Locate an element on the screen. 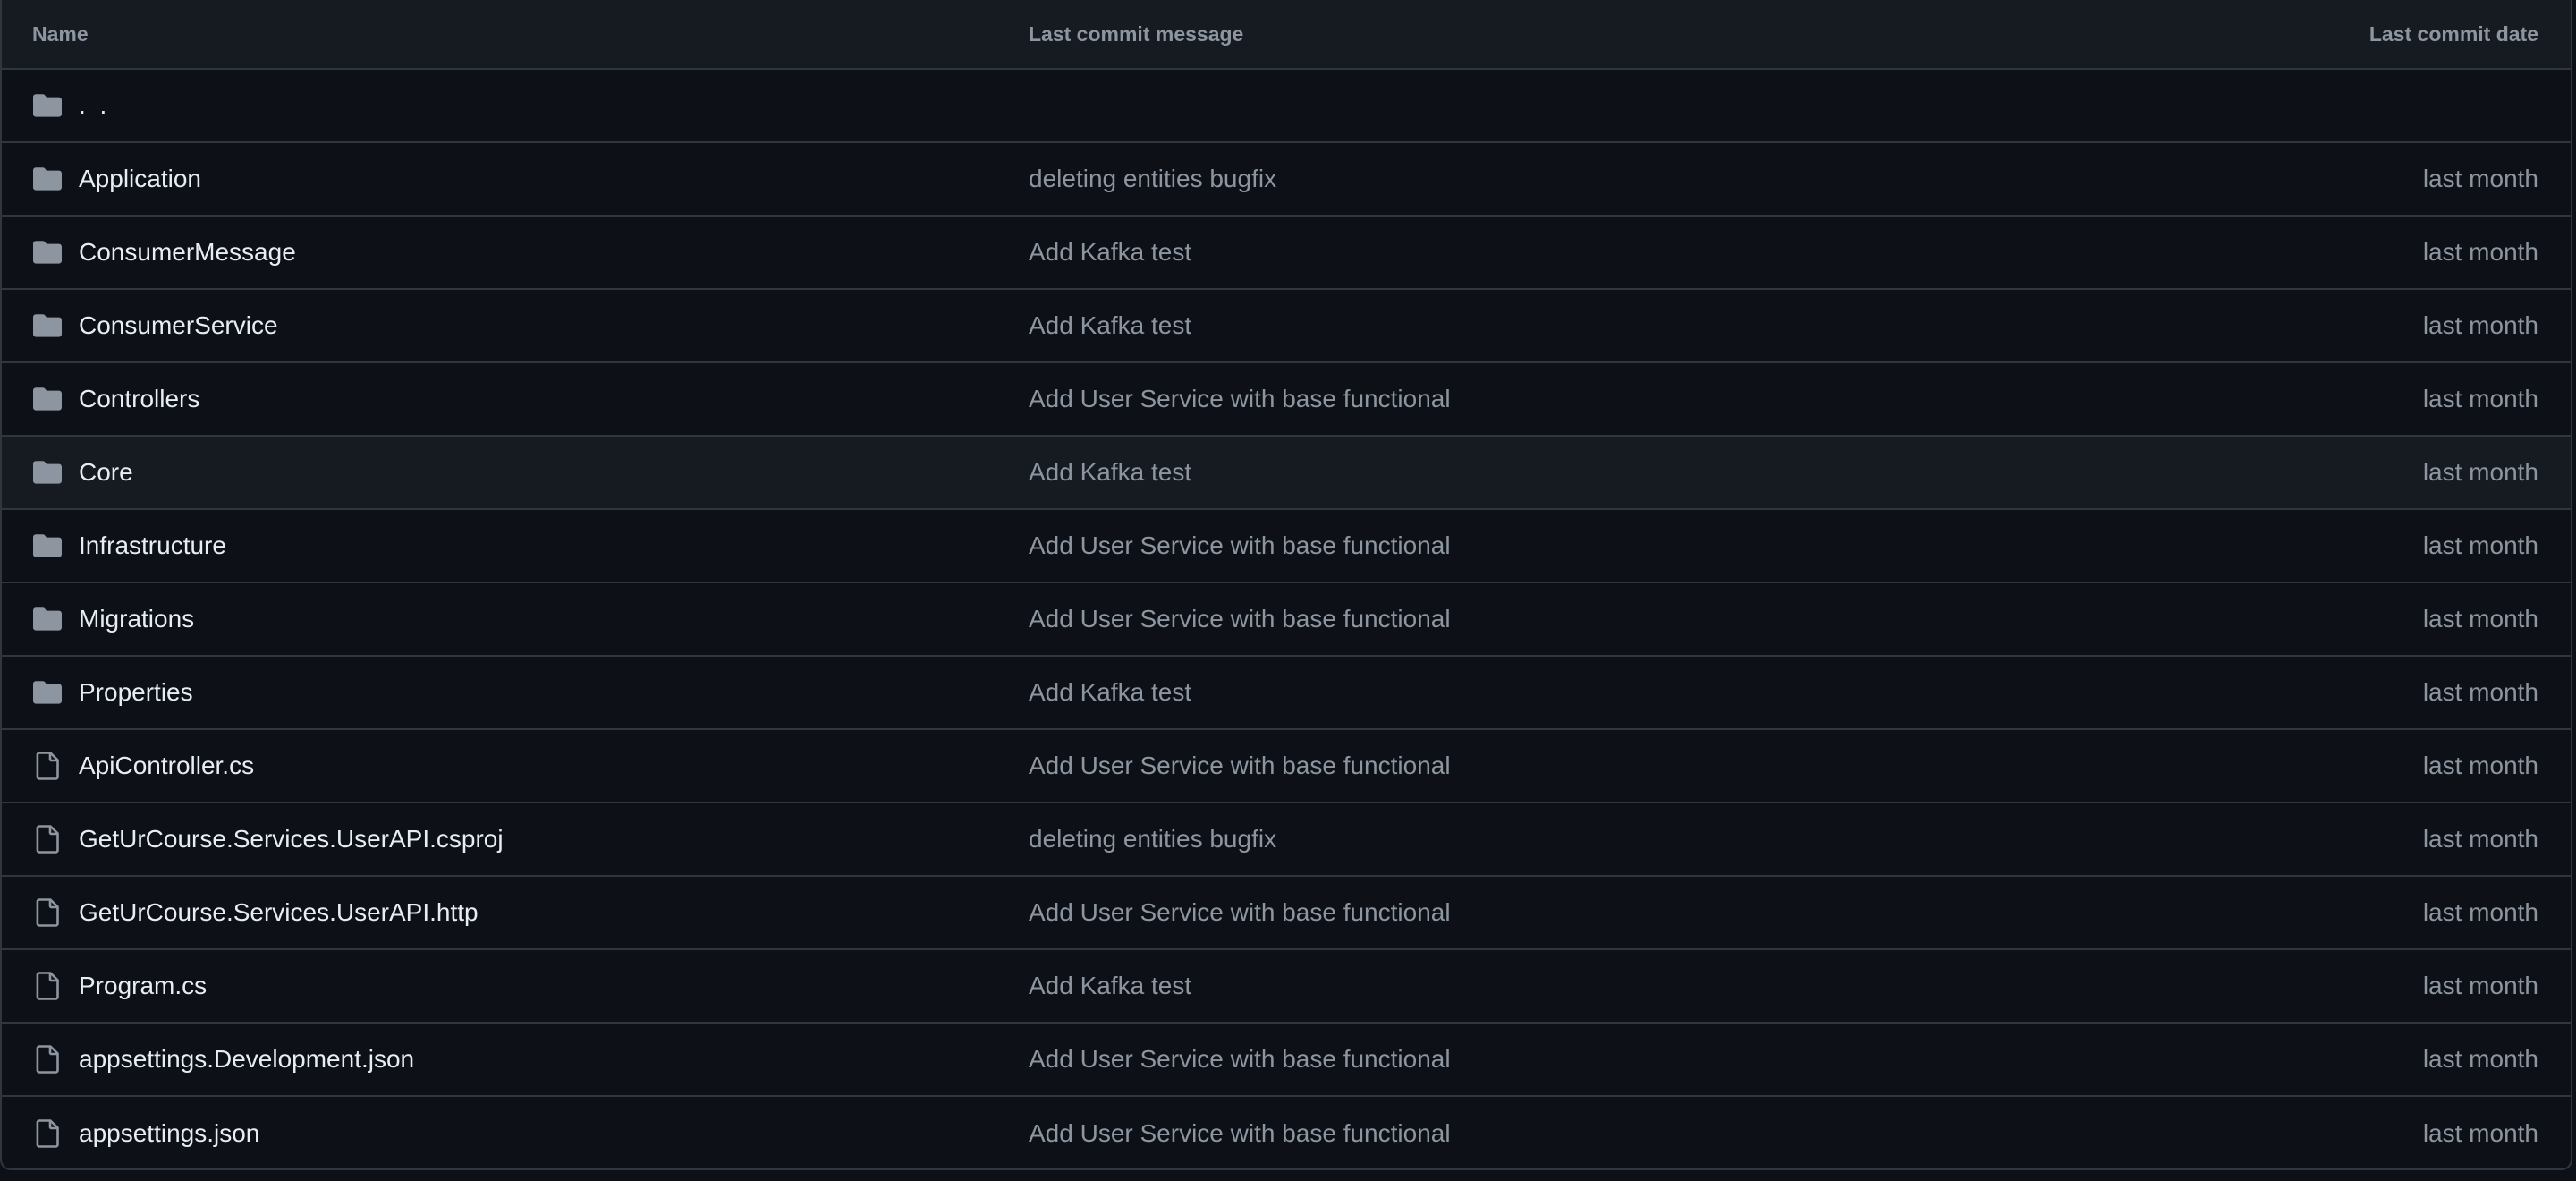  folder-name-link: Application is located at coordinates (140, 179).